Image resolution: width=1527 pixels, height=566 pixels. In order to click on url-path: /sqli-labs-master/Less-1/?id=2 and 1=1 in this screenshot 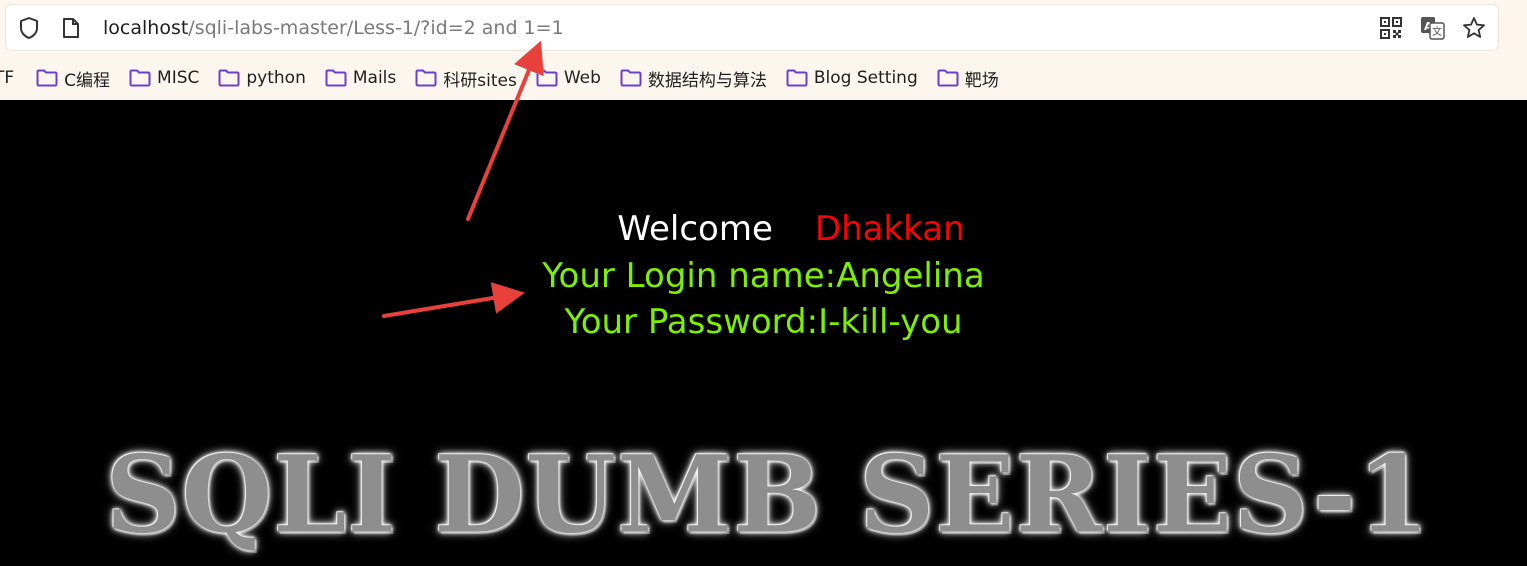, I will do `click(376, 28)`.